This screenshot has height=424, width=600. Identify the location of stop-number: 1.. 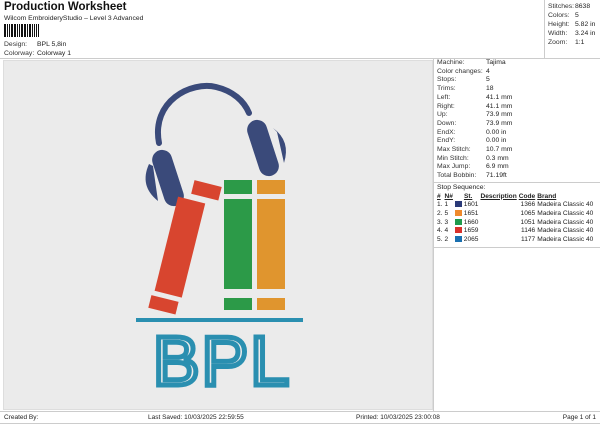
(440, 205).